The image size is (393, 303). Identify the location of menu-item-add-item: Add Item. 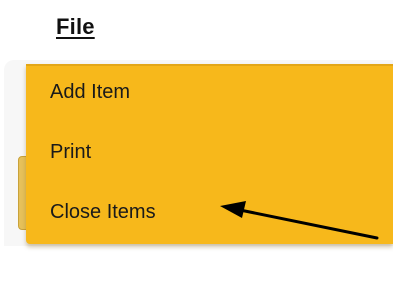
(90, 92).